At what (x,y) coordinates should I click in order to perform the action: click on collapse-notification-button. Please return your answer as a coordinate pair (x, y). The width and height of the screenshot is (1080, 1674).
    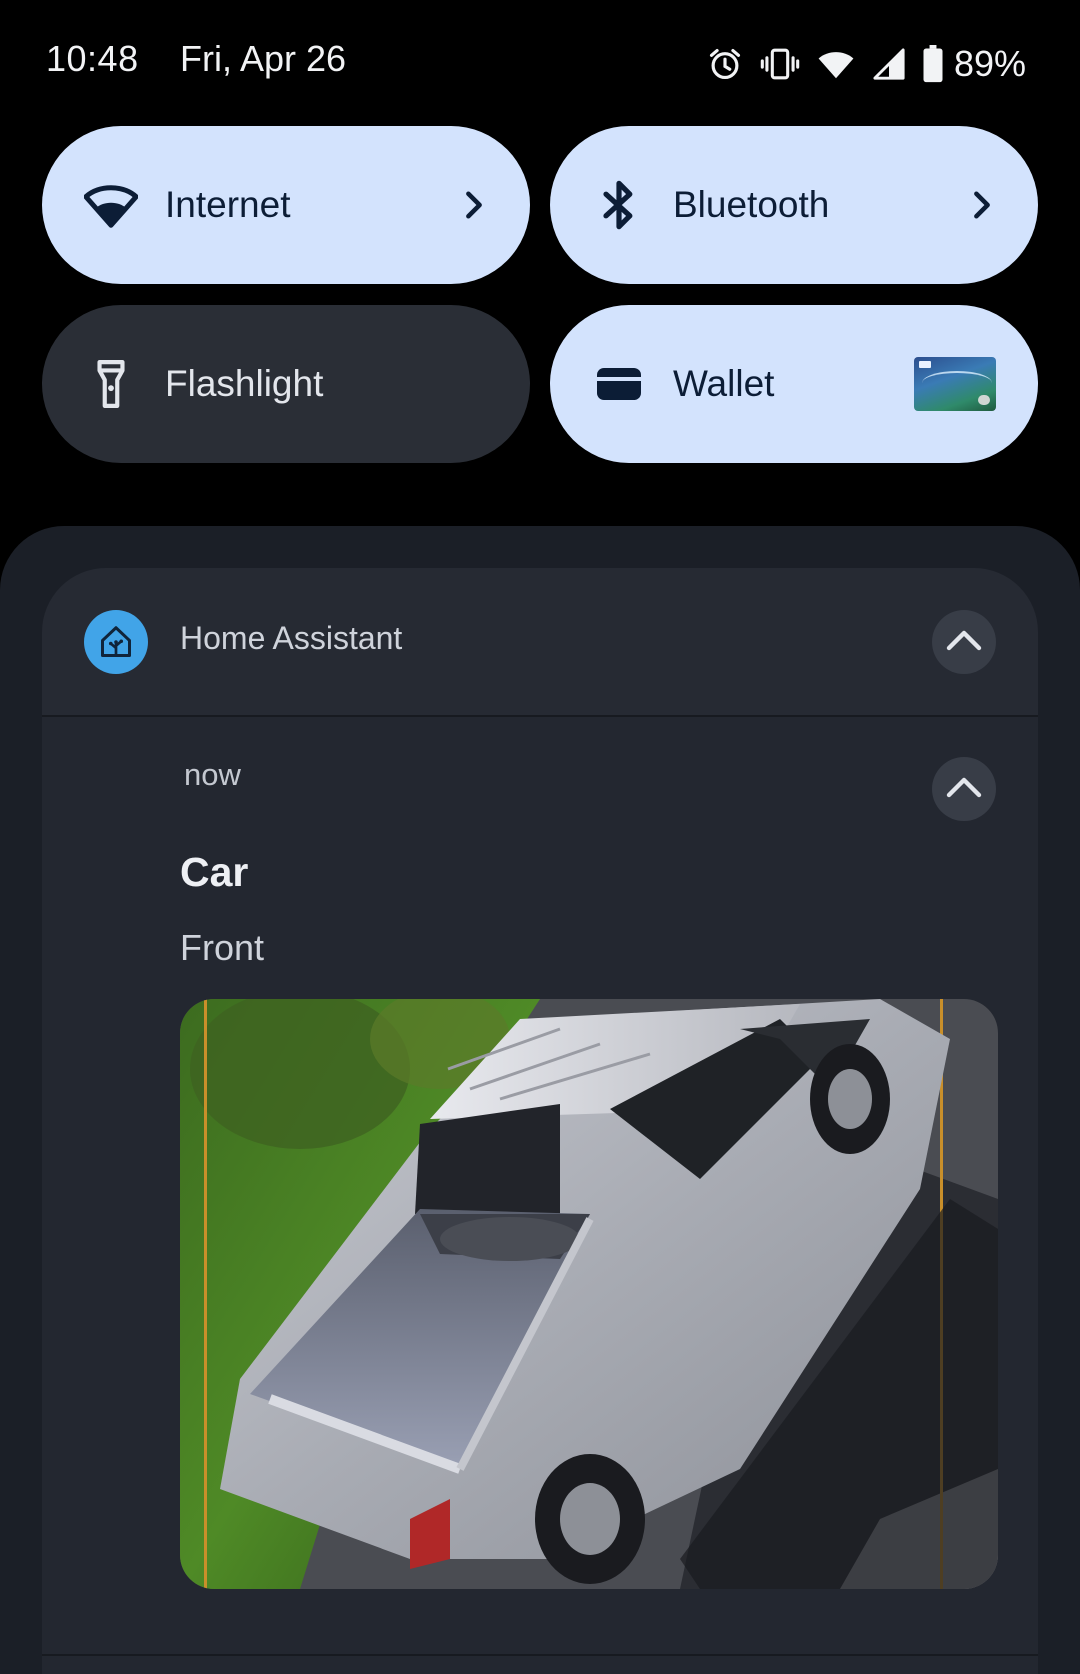
    Looking at the image, I should click on (964, 789).